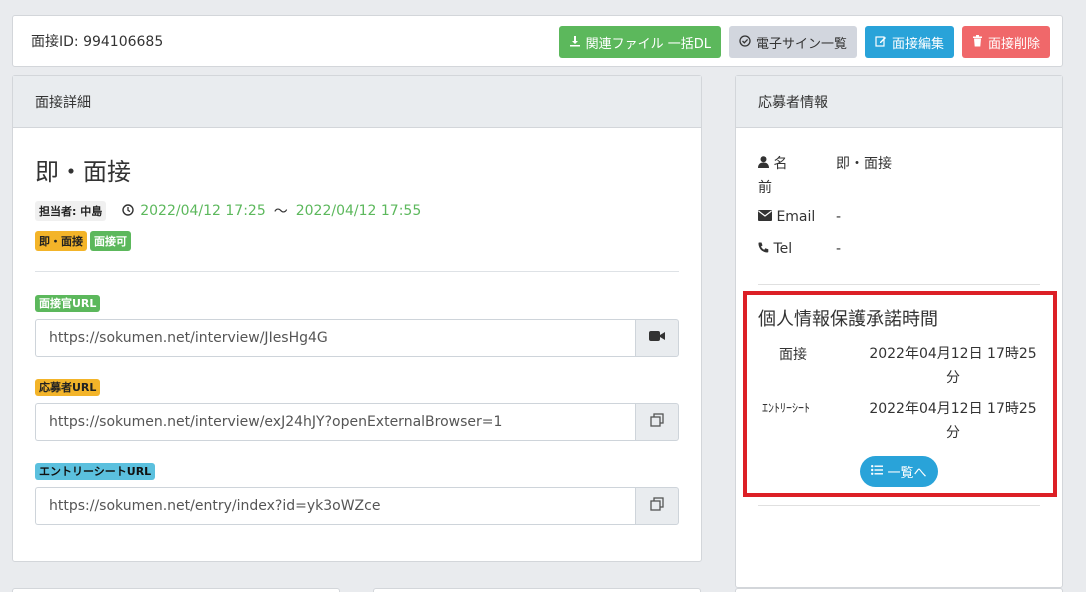  What do you see at coordinates (786, 408) in the screenshot?
I see `consent-entry-sheet-label: ｴﾝﾄﾘｰｼｰﾄ` at bounding box center [786, 408].